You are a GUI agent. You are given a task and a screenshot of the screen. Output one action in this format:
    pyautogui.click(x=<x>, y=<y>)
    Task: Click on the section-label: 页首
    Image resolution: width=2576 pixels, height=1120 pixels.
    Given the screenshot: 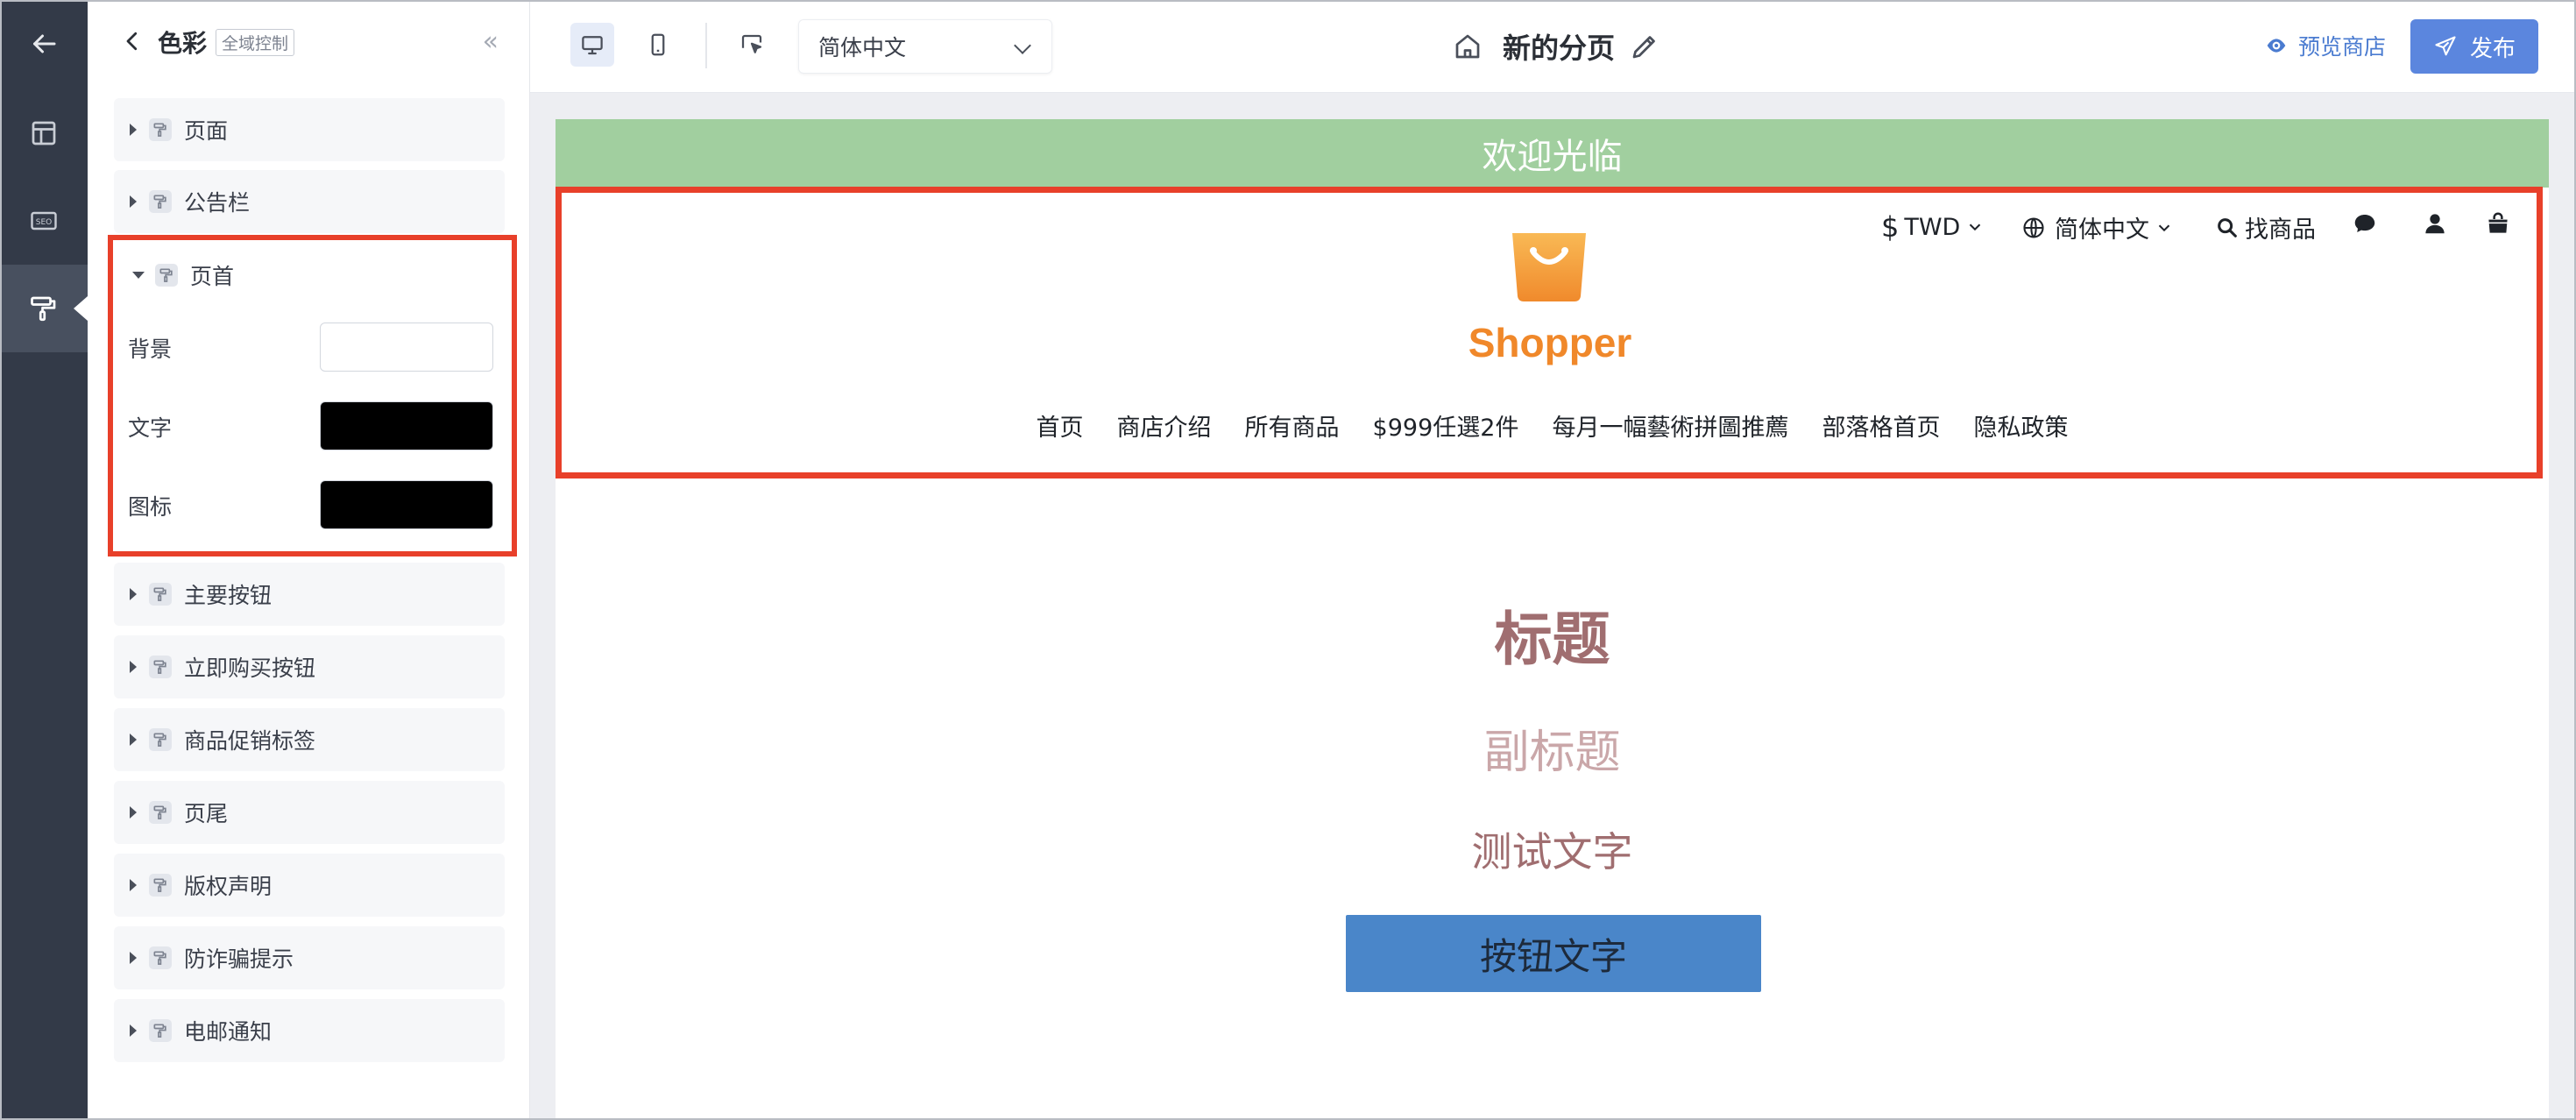 What is the action you would take?
    pyautogui.click(x=212, y=276)
    